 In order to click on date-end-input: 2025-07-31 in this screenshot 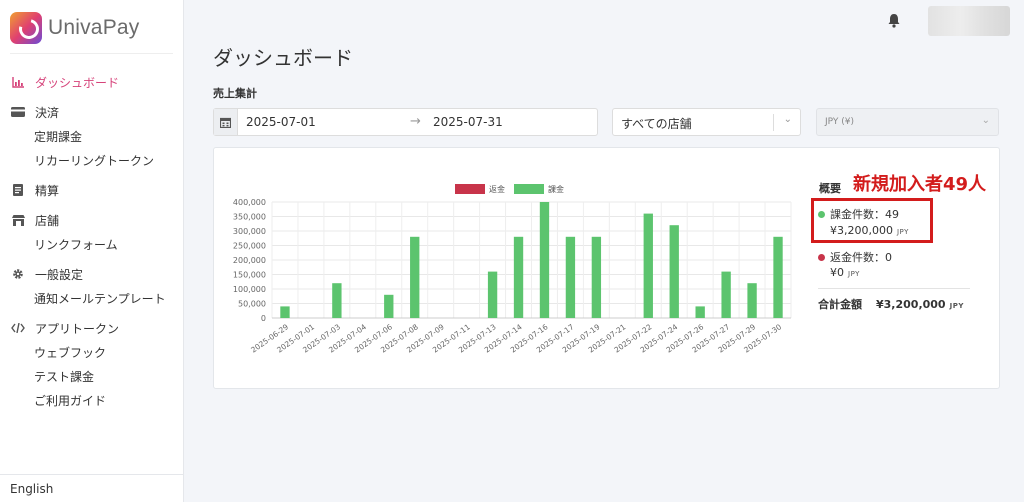, I will do `click(468, 122)`.